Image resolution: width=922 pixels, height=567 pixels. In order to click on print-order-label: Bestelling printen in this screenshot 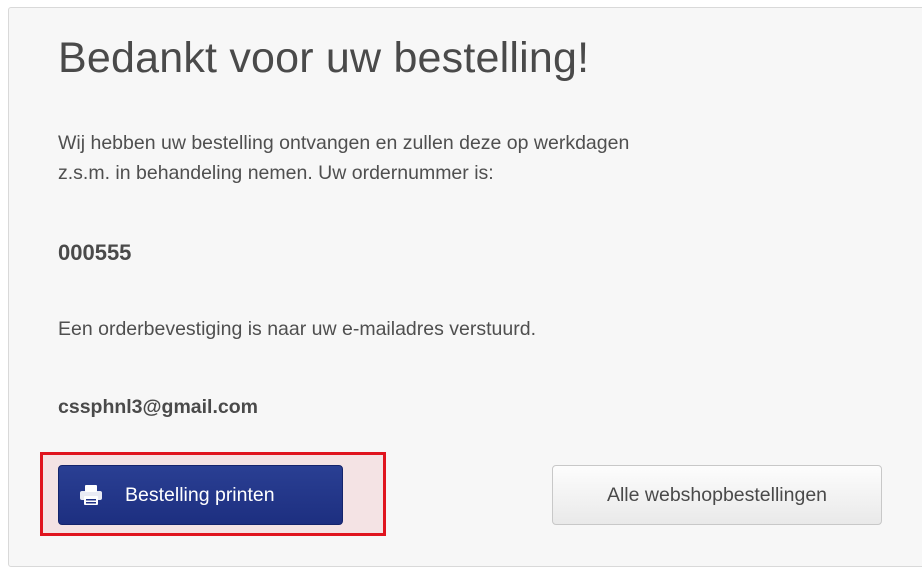, I will do `click(200, 494)`.